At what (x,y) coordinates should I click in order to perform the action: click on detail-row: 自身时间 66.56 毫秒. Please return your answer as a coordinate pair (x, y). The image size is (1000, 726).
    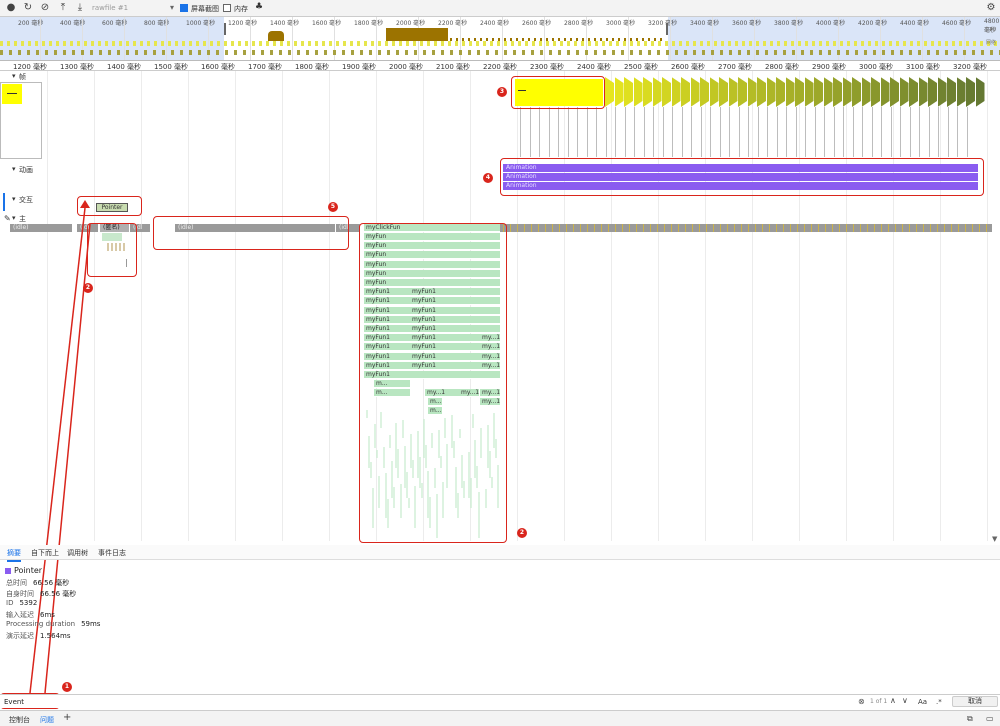
    Looking at the image, I should click on (41, 594).